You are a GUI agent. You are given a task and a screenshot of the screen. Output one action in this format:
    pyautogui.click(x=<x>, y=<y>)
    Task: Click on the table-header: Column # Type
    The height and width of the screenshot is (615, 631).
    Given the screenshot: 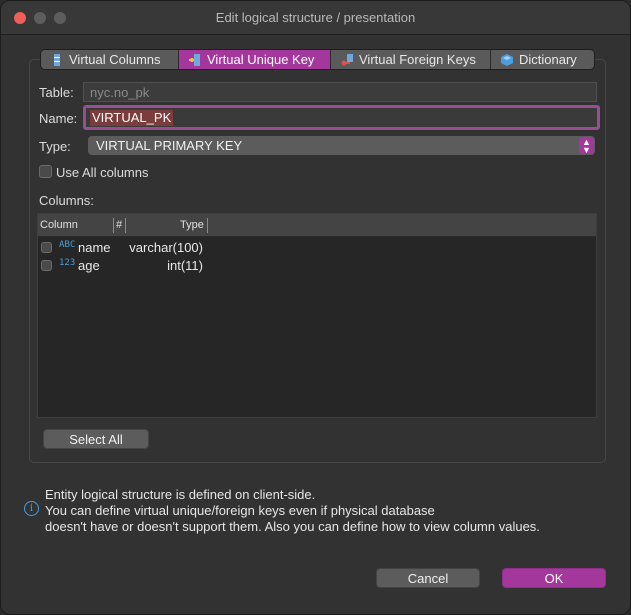 What is the action you would take?
    pyautogui.click(x=317, y=225)
    